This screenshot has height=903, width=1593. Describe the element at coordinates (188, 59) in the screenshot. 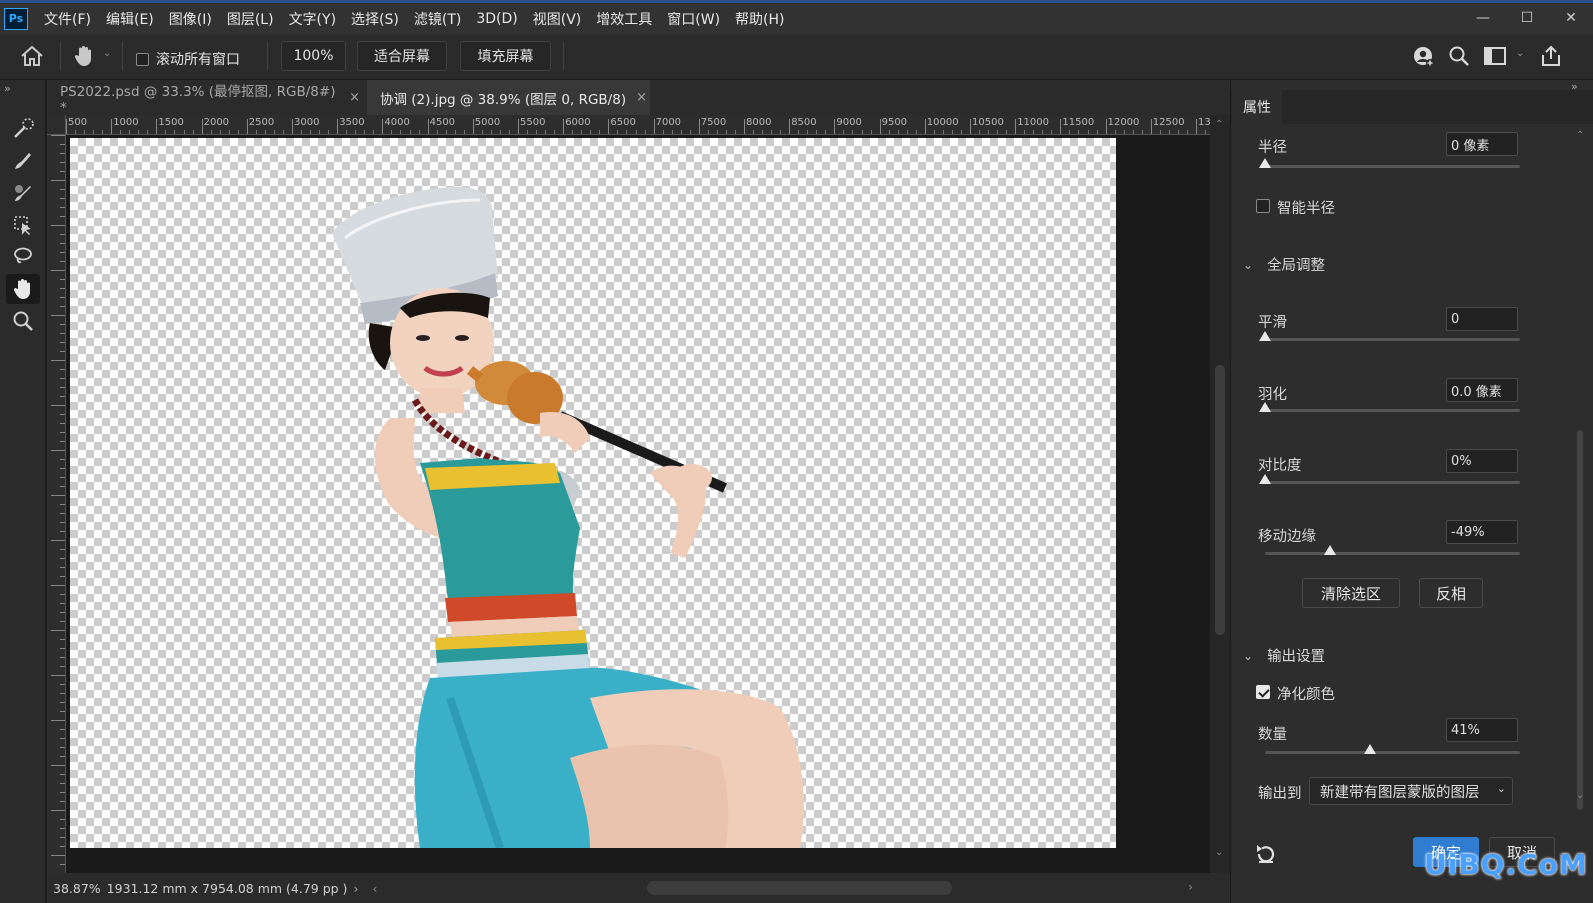

I see `scroll-all-windows-checkbox: 滚动所有窗口` at that location.